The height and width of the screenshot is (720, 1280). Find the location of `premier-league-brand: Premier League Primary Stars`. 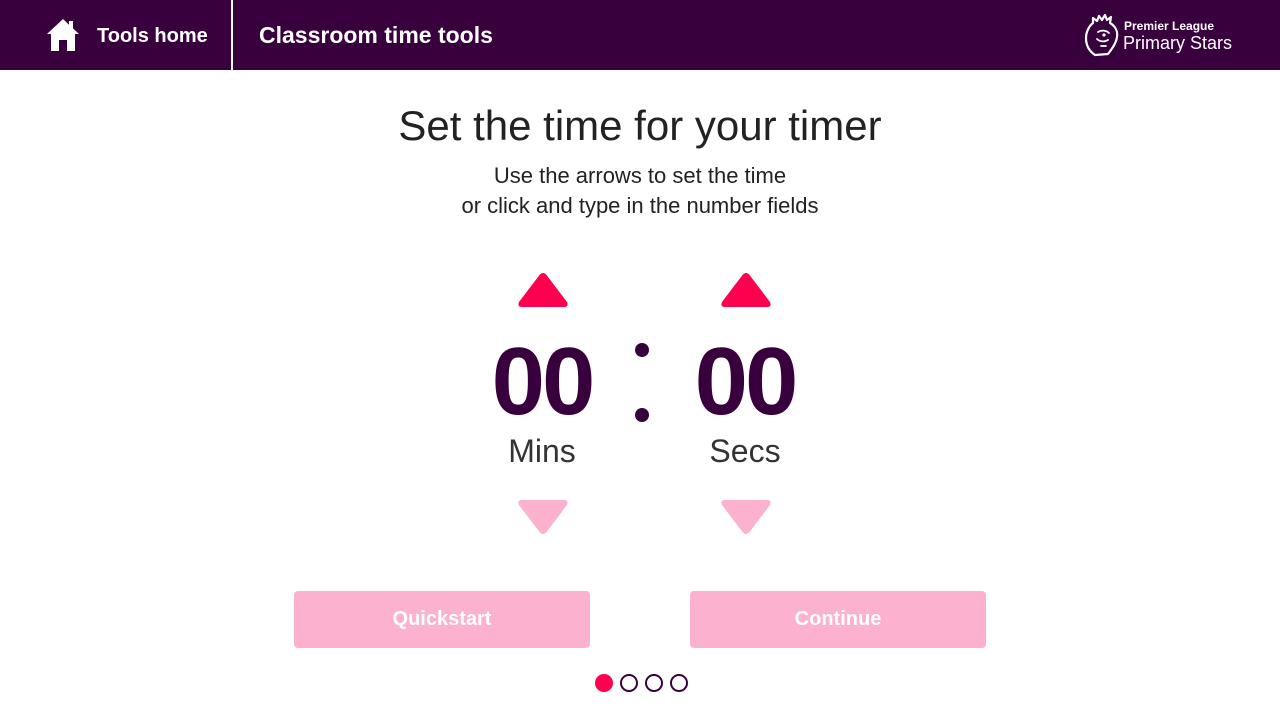

premier-league-brand: Premier League Primary Stars is located at coordinates (1164, 36).